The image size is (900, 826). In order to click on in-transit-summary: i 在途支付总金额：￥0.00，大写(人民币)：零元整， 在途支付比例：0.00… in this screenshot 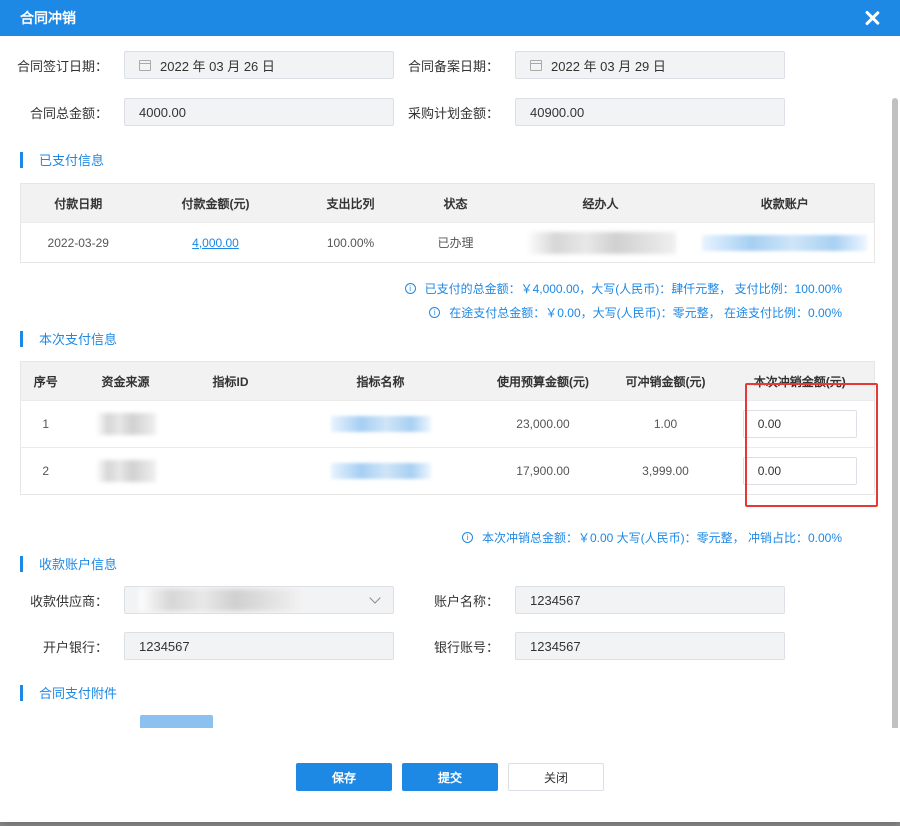, I will do `click(635, 312)`.